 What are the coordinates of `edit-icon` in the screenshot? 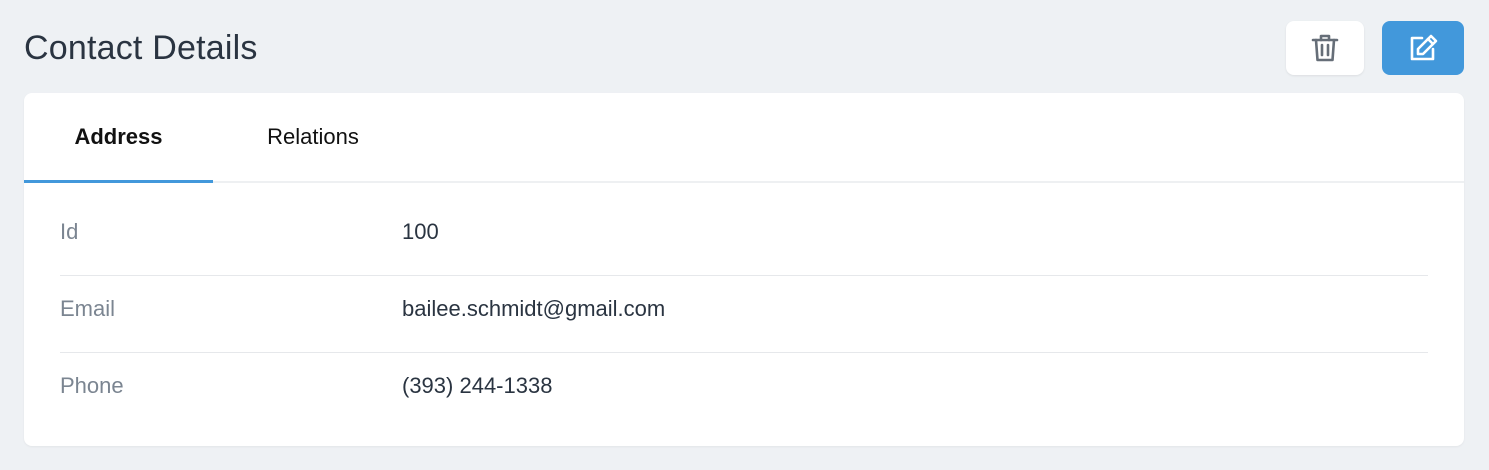 It's located at (1423, 48).